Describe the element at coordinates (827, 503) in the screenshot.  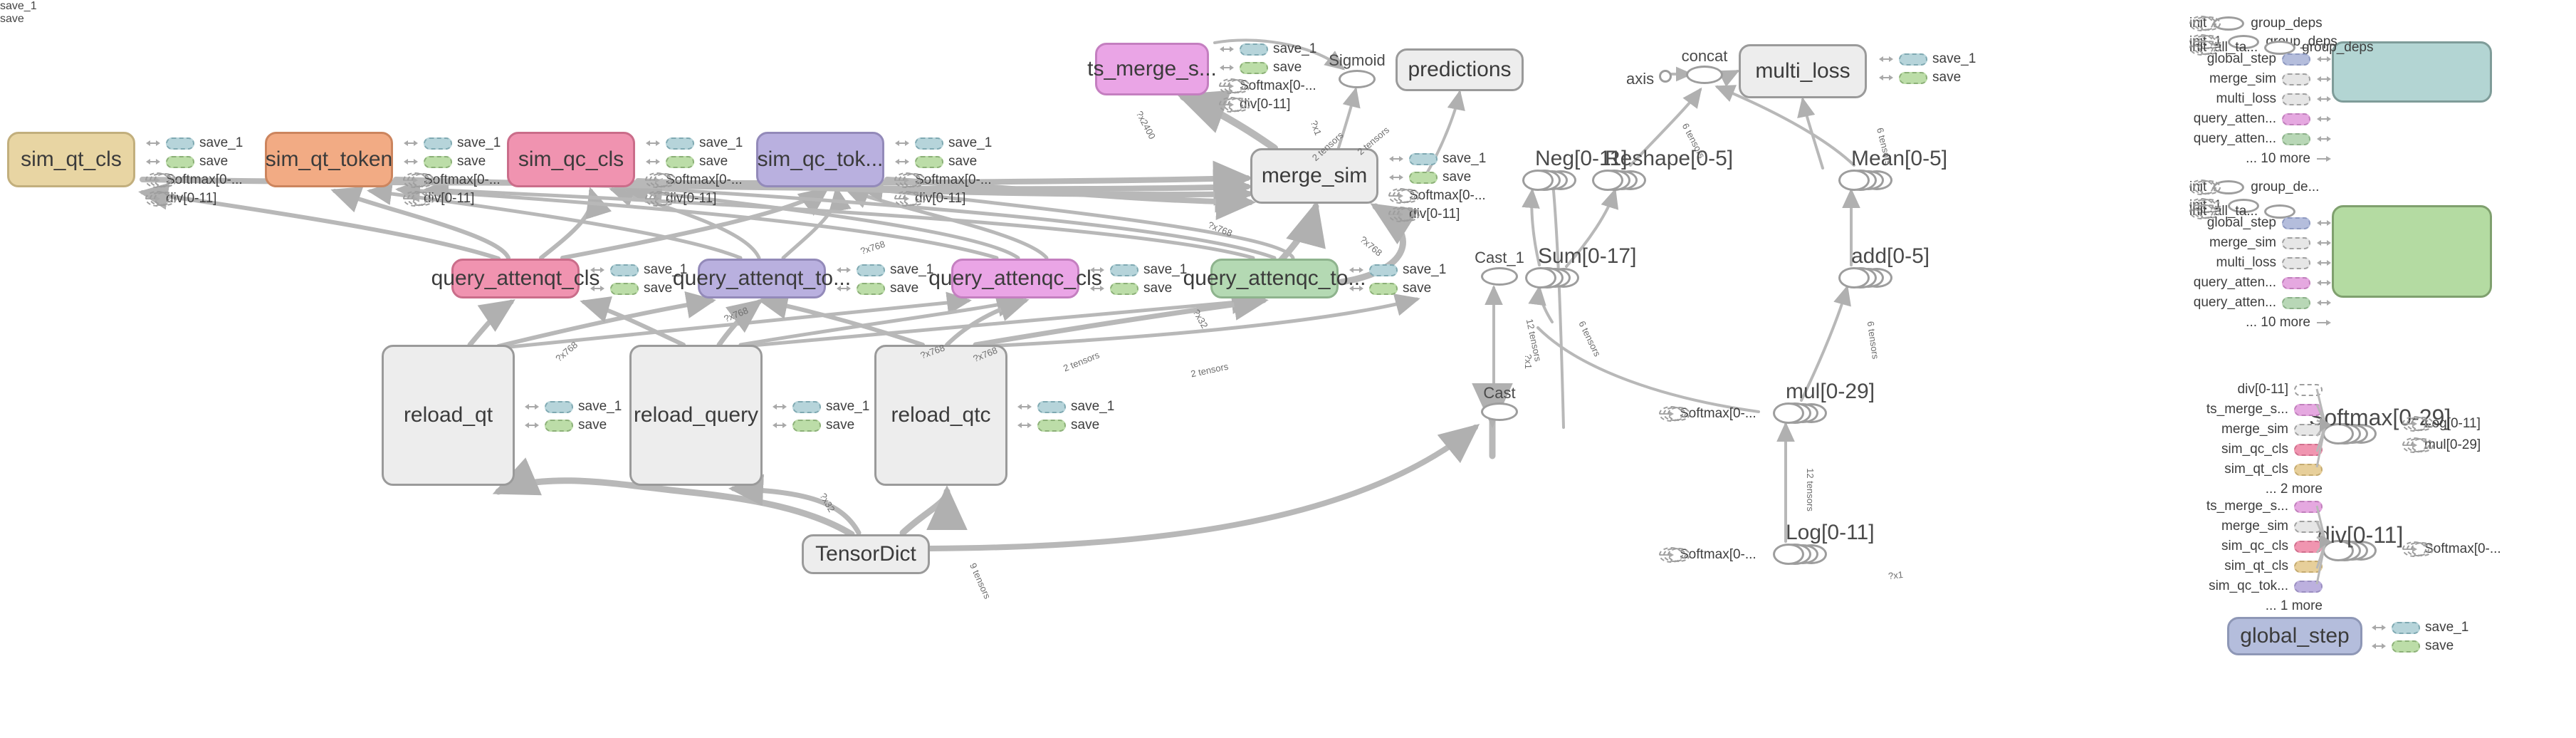
I see `edge-label: ?x32` at that location.